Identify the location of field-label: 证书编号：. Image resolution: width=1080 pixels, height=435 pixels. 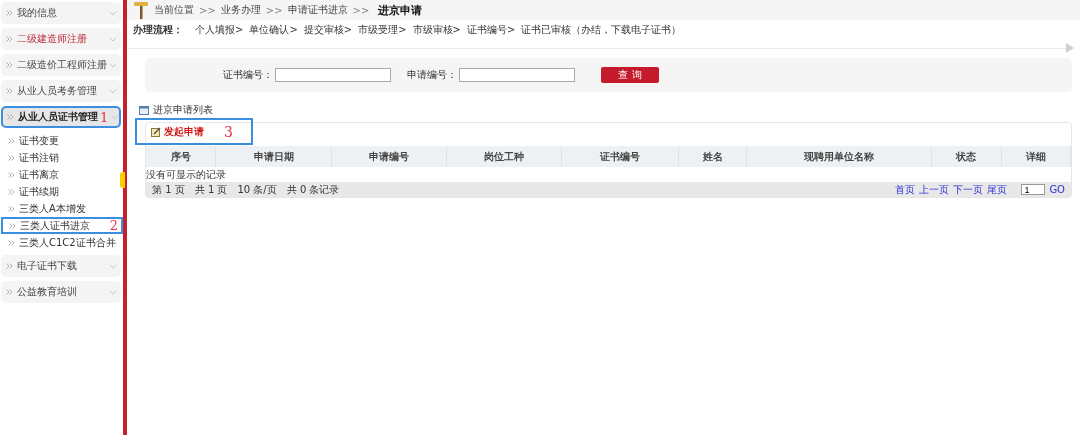
(248, 75).